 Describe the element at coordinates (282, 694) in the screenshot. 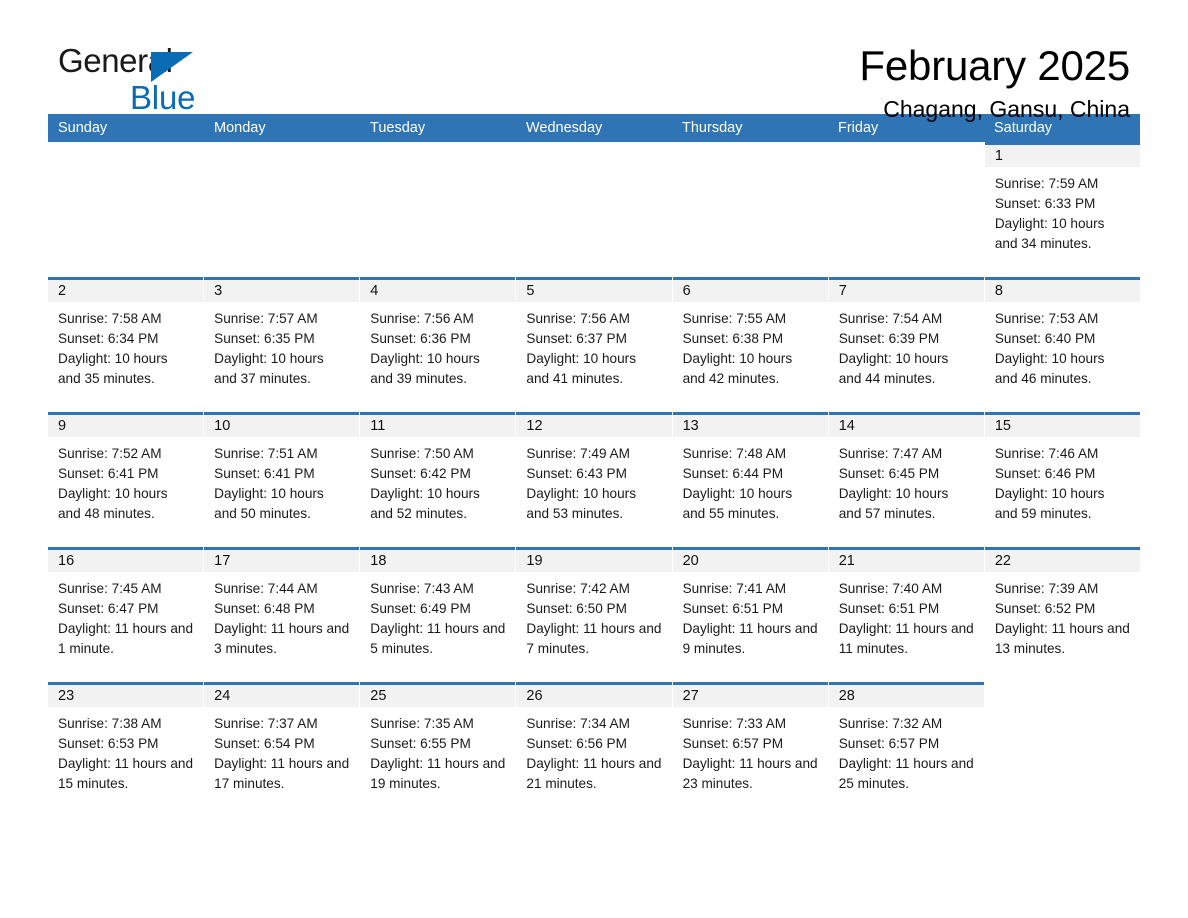

I see `day-number-band: 24` at that location.